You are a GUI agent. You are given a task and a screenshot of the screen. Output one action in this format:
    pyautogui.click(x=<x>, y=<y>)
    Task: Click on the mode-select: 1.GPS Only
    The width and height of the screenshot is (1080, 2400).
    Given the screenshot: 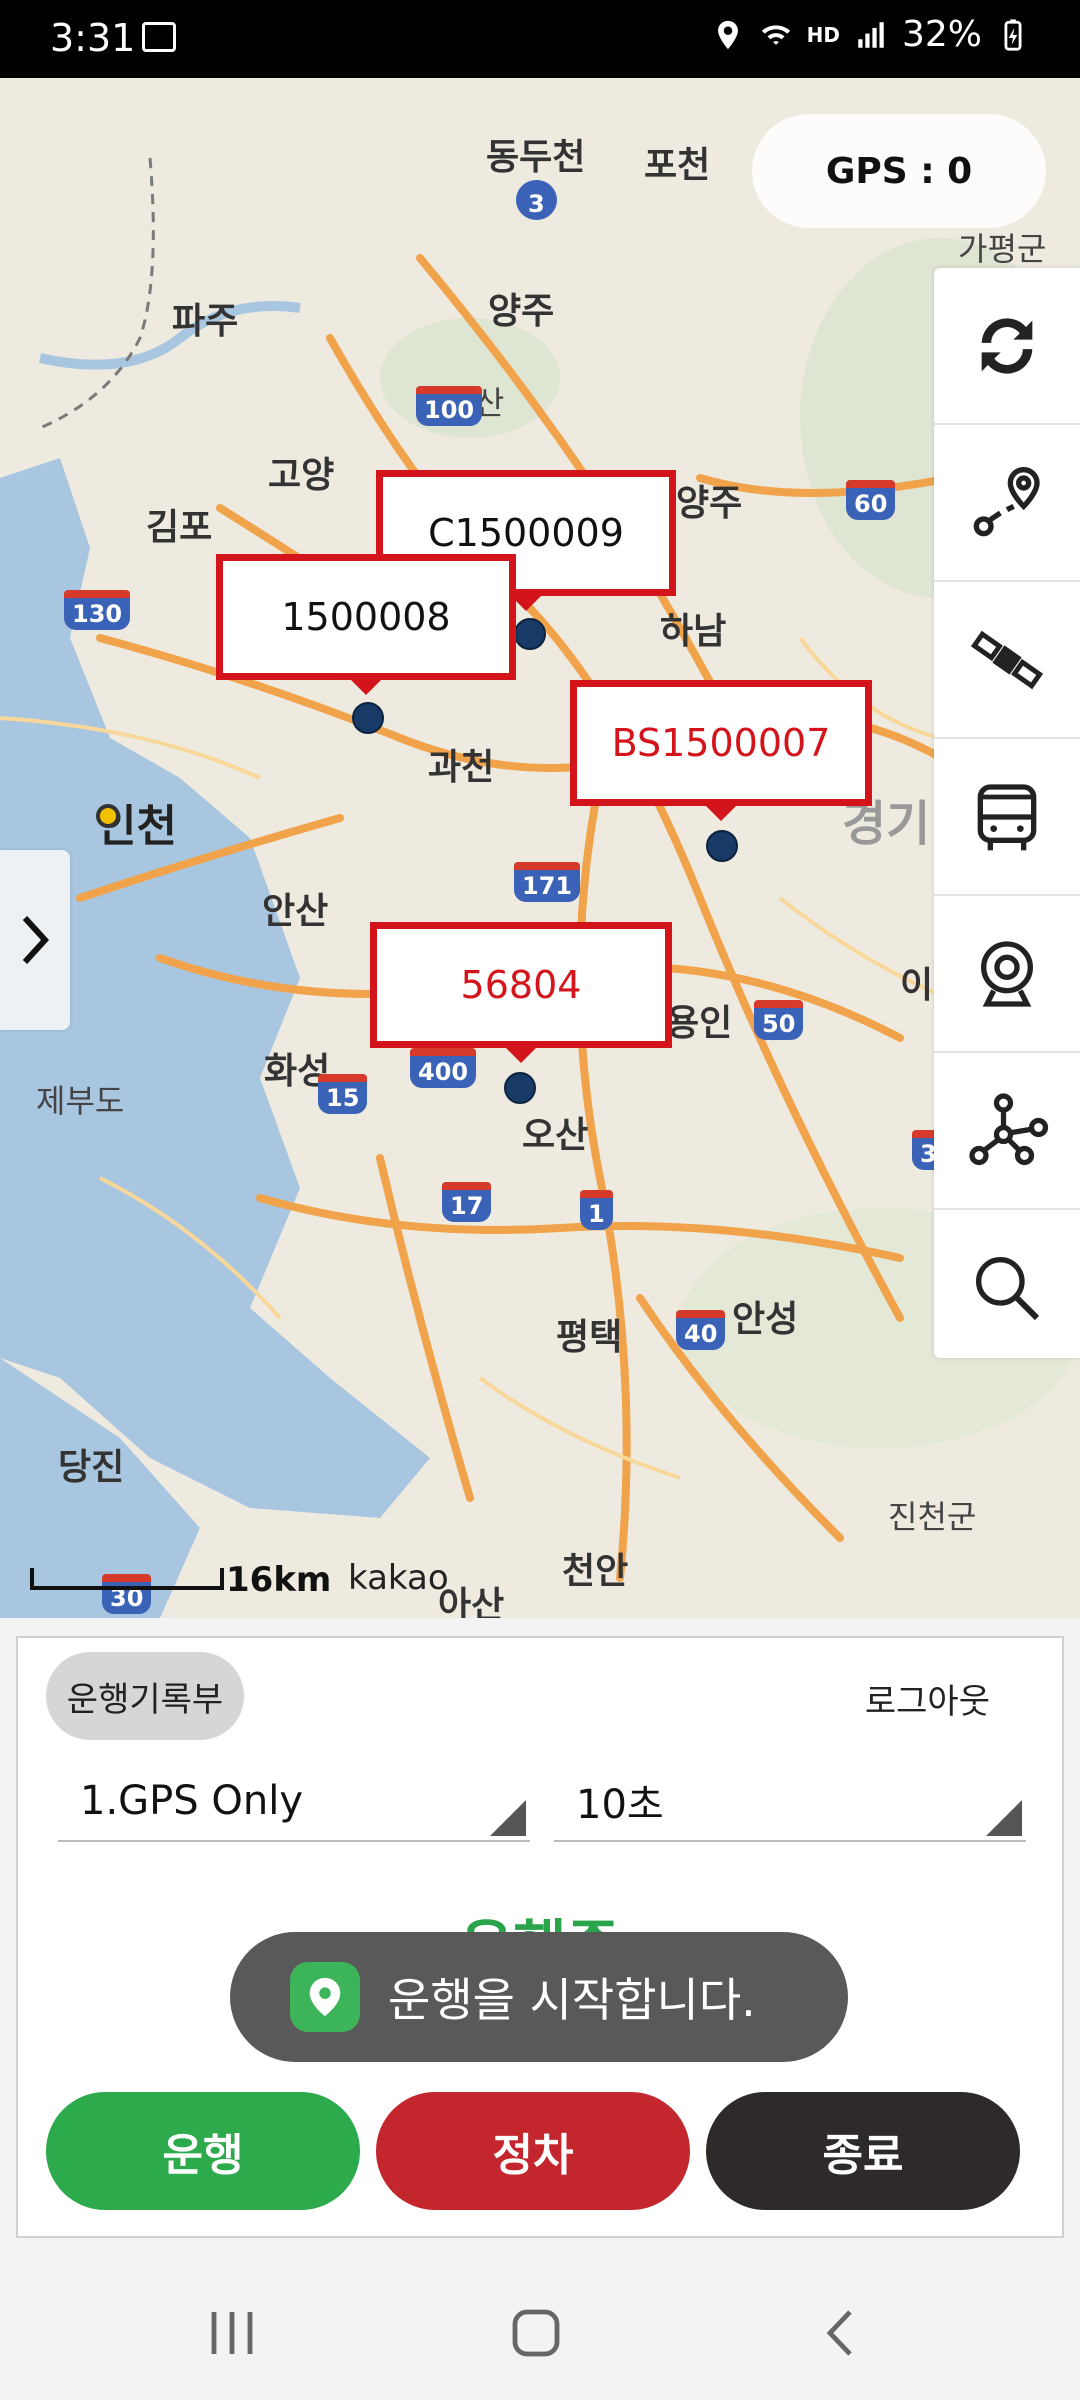 What is the action you would take?
    pyautogui.click(x=294, y=1802)
    